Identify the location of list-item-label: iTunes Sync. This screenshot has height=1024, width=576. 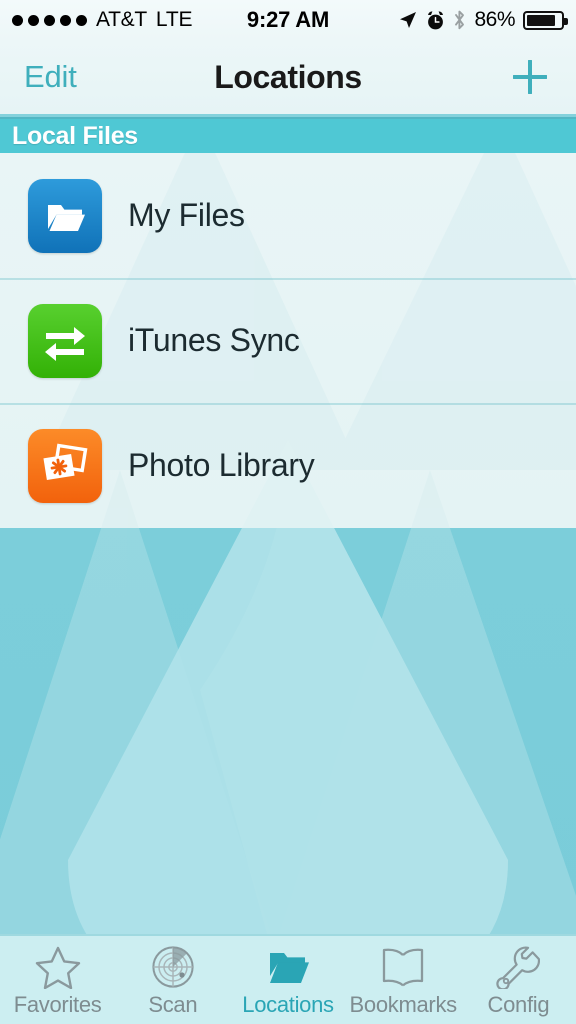
(214, 340).